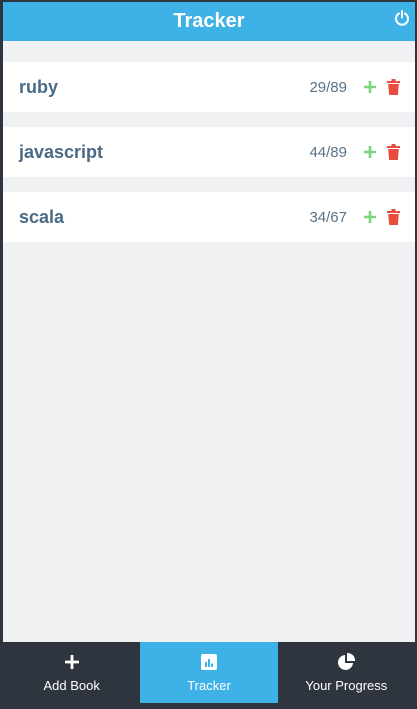 The width and height of the screenshot is (417, 709). I want to click on book-progress: 44/89, so click(328, 152).